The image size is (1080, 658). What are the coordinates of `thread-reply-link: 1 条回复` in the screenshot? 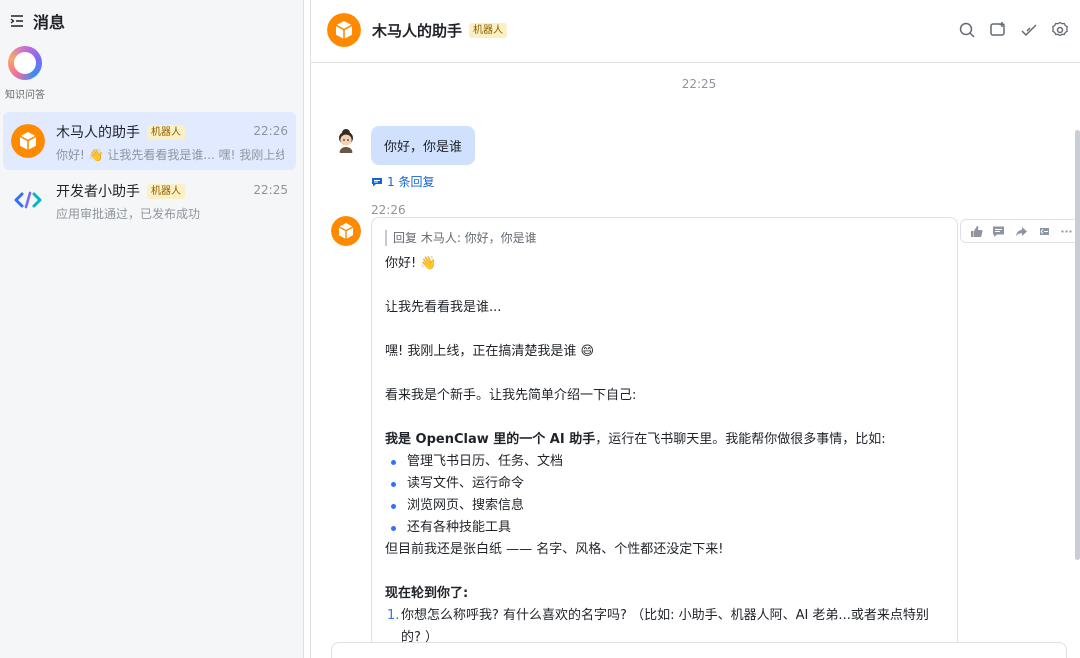 It's located at (402, 181).